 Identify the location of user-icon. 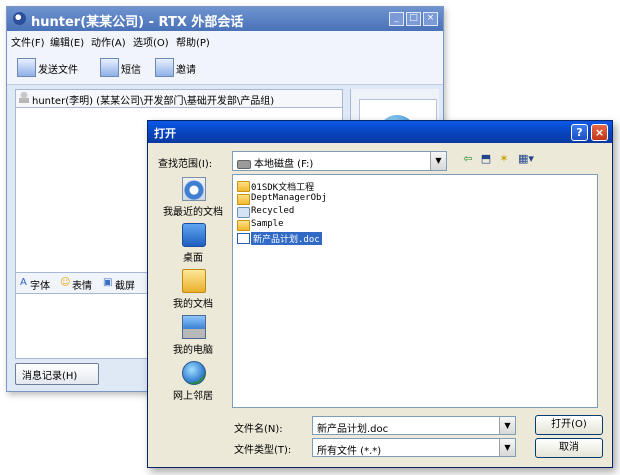
(24, 97).